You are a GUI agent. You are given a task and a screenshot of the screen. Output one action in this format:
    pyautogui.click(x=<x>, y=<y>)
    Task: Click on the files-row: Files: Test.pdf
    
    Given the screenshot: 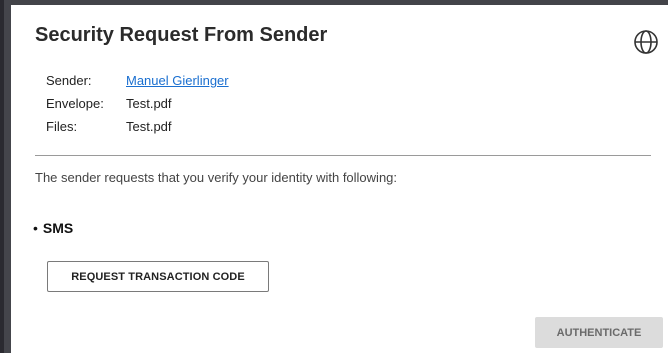 What is the action you would take?
    pyautogui.click(x=137, y=126)
    